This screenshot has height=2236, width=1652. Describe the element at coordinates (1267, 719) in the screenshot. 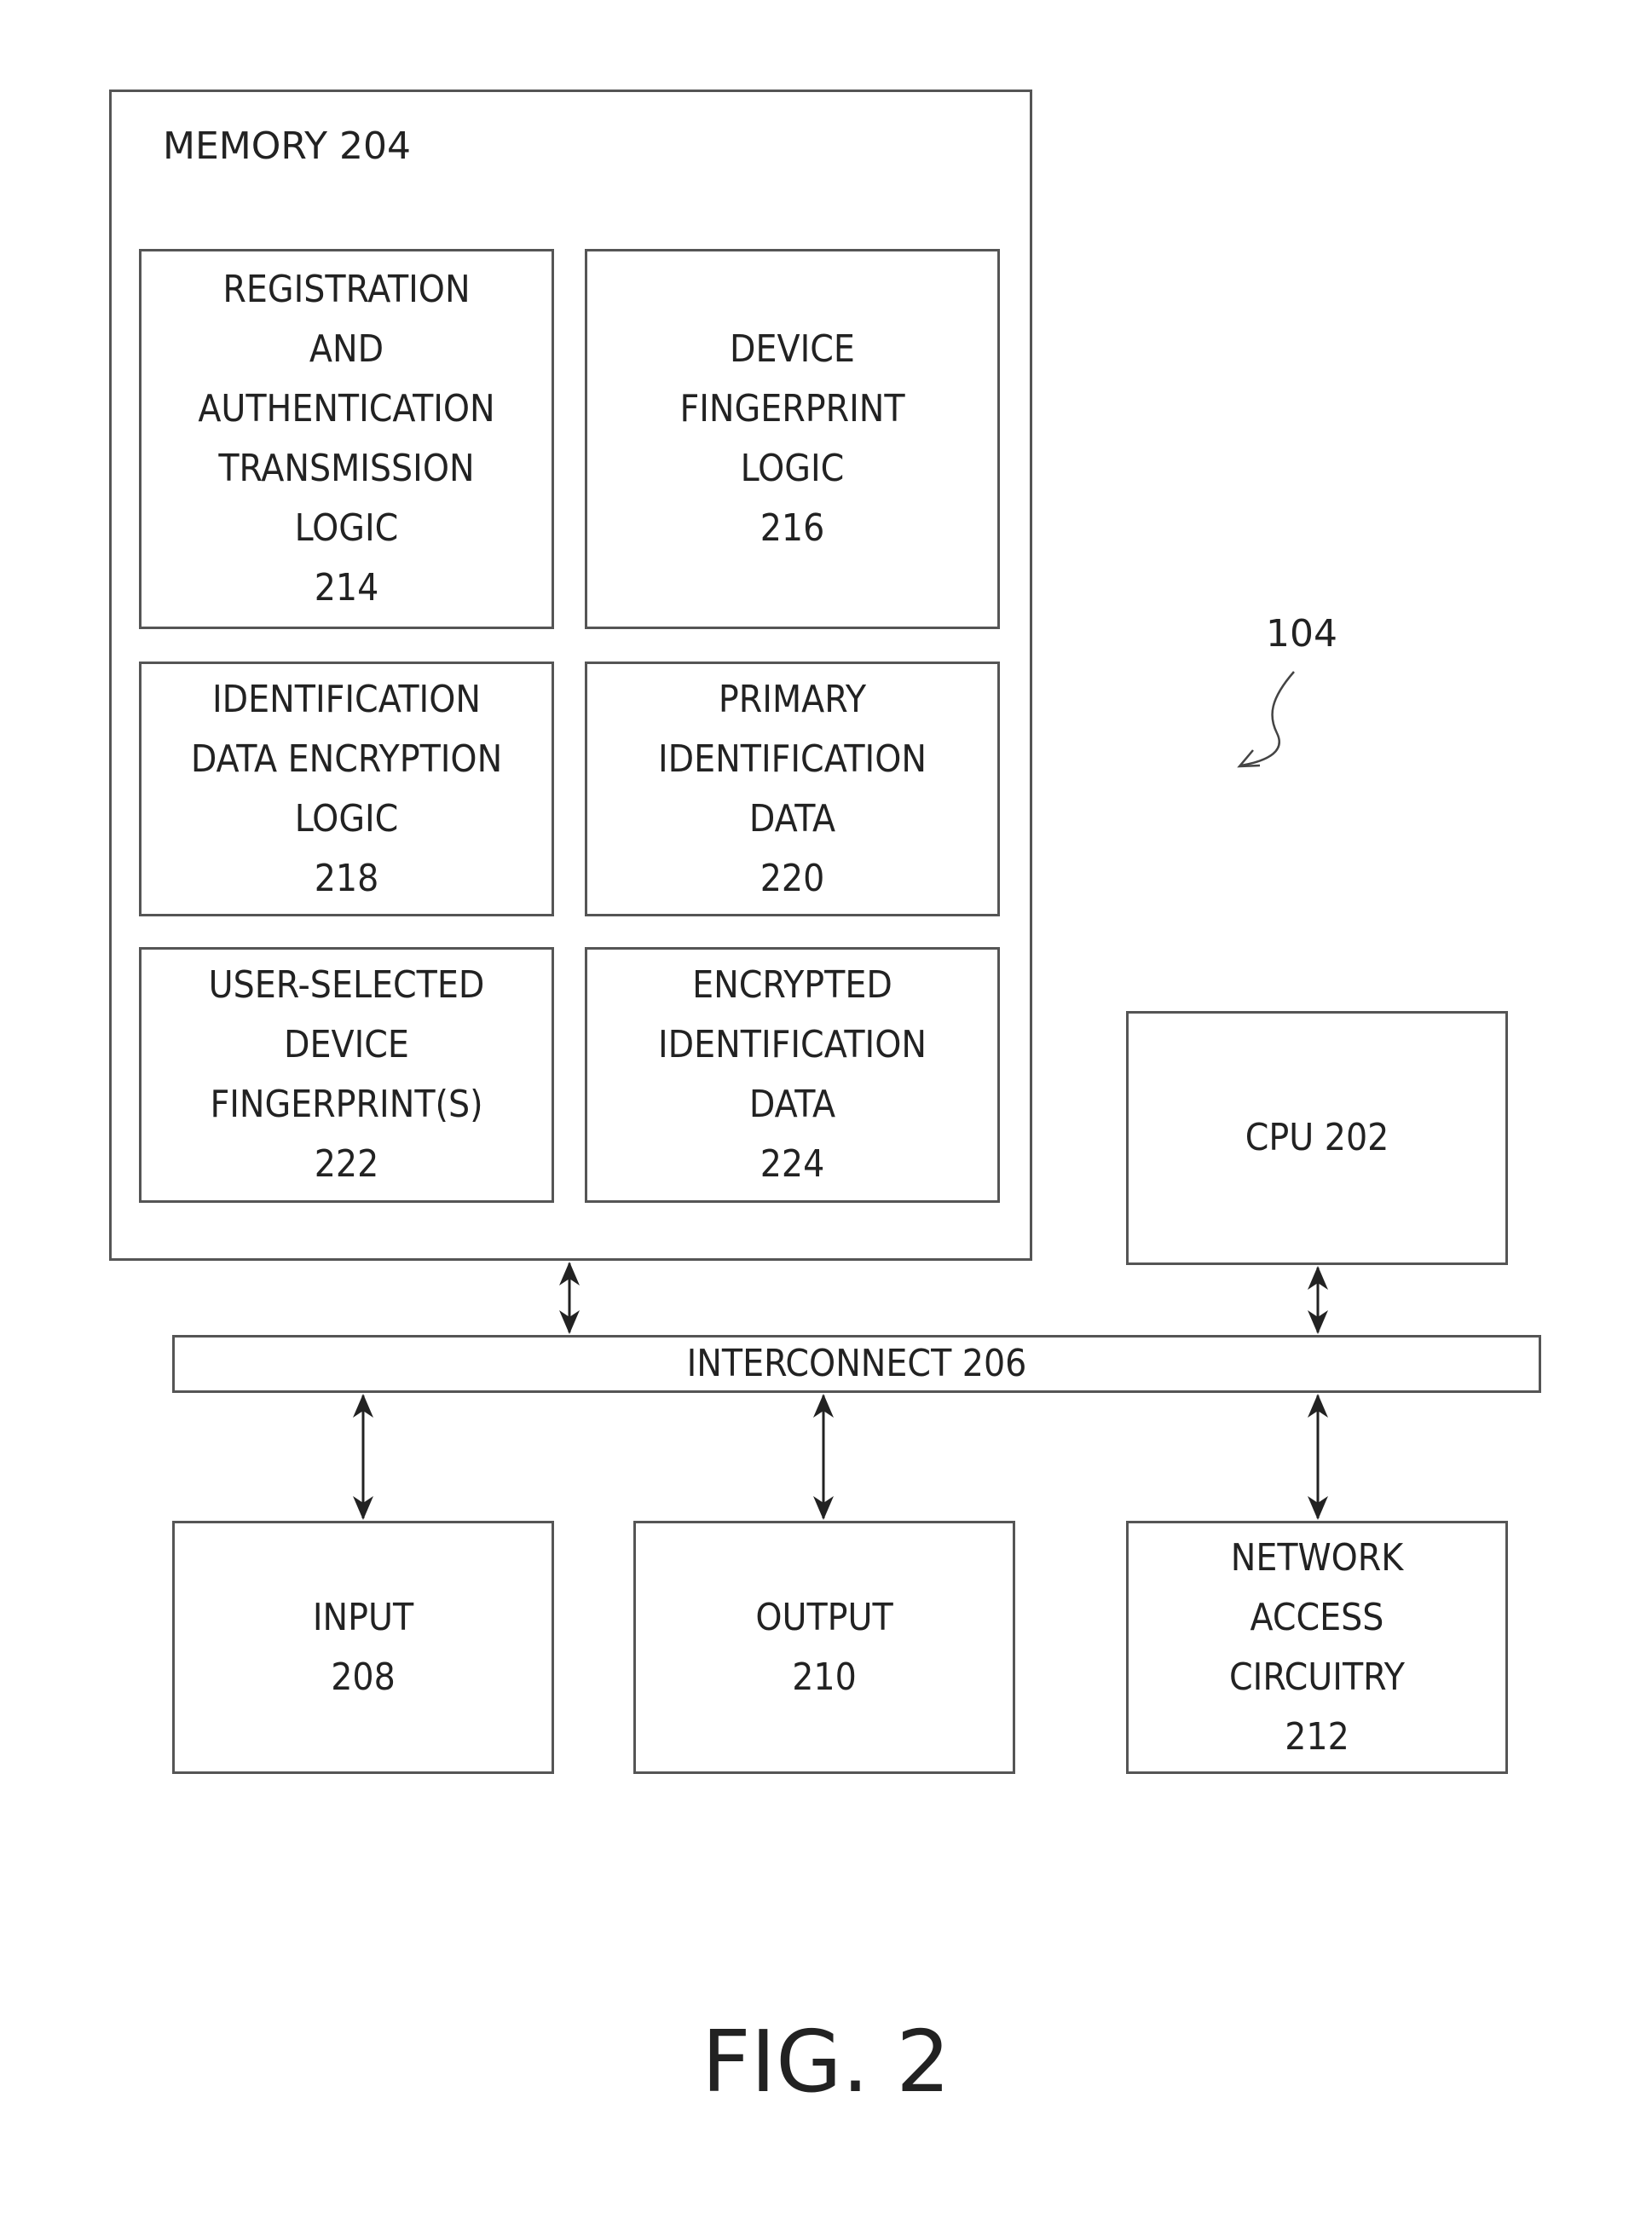

I see `reference-squiggle-arrow` at that location.